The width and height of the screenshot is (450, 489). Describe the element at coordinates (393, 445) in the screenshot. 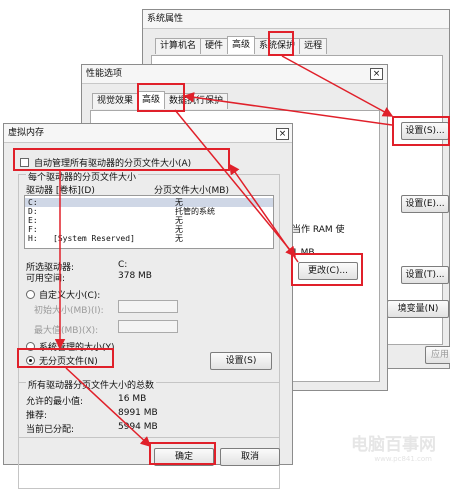

I see `watermark-logo: 电脑百事网` at that location.